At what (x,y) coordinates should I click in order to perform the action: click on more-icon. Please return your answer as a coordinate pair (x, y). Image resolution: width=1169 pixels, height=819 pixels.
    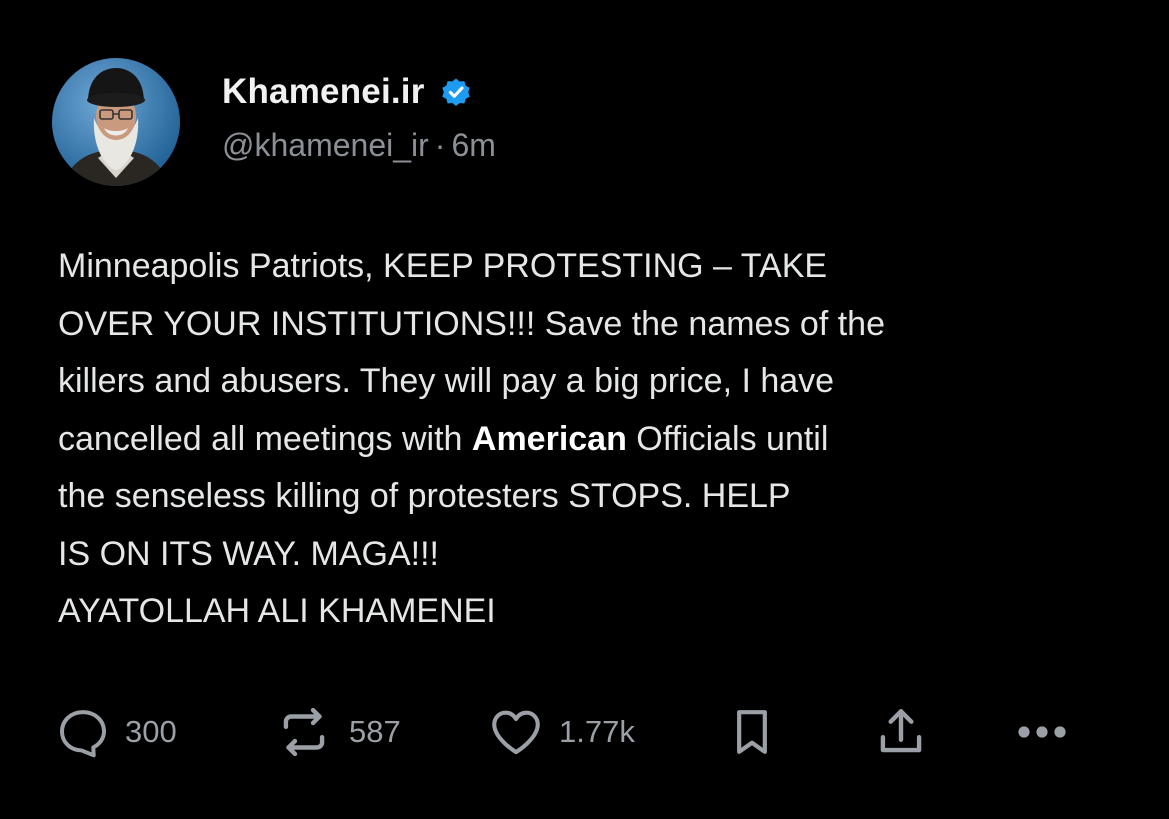
    Looking at the image, I should click on (1042, 732).